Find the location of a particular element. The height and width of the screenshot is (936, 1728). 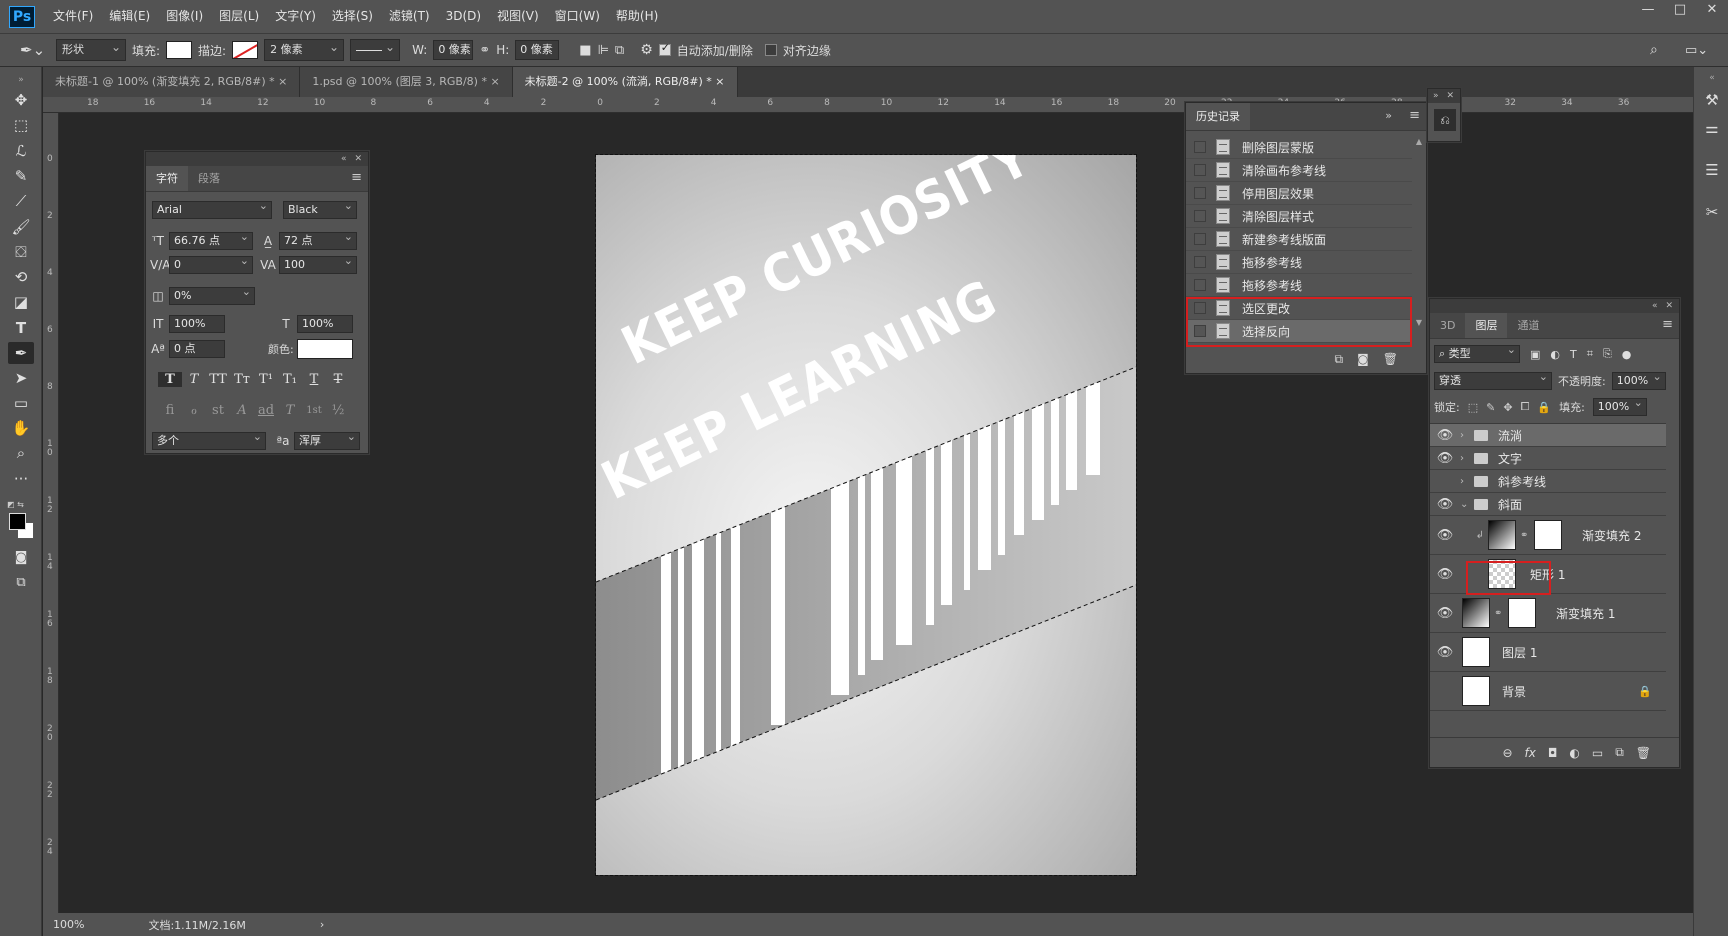

chevron-down-icon: ⌄ is located at coordinates (1467, 504).